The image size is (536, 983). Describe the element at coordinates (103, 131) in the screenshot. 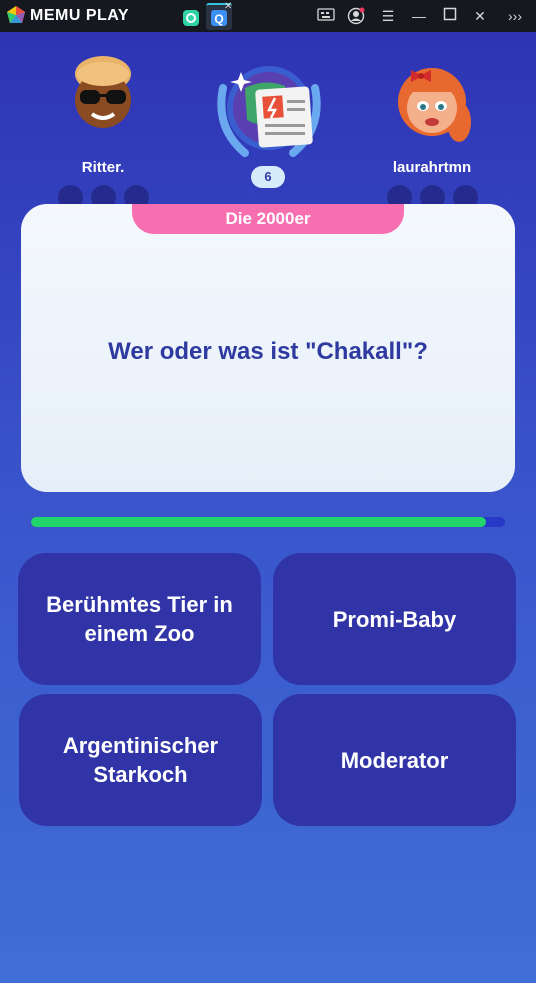

I see `player-left: Ritter.` at that location.